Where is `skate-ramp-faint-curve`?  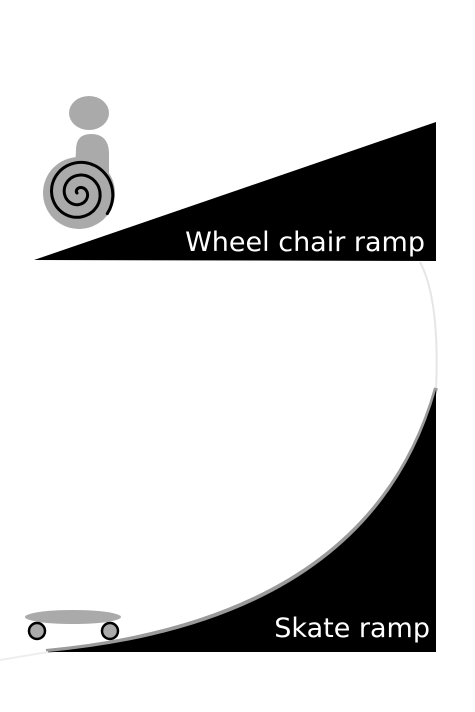 skate-ramp-faint-curve is located at coordinates (428, 326).